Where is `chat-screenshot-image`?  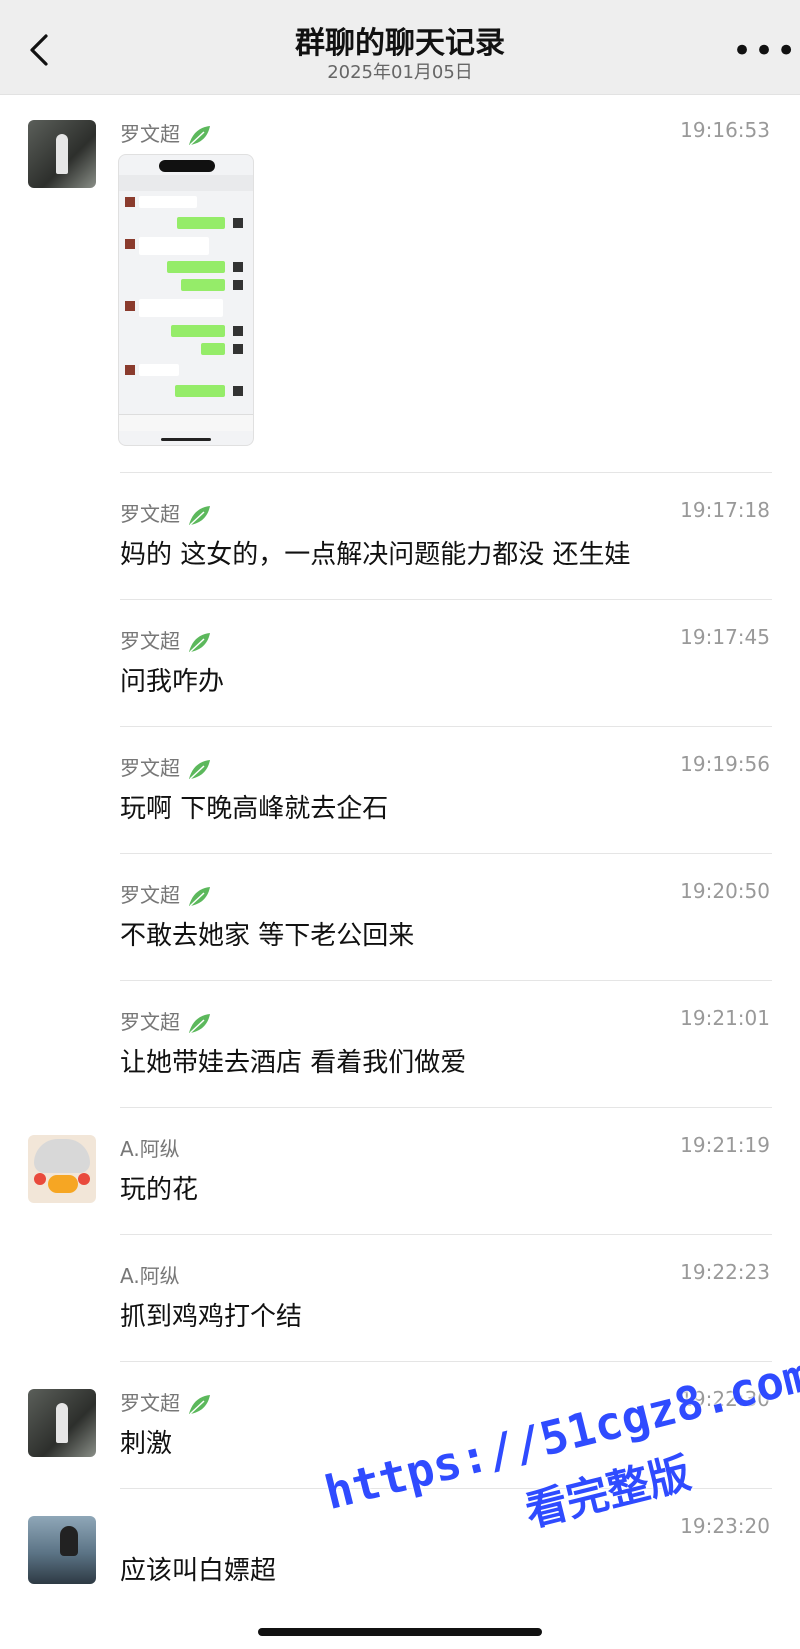 chat-screenshot-image is located at coordinates (186, 300).